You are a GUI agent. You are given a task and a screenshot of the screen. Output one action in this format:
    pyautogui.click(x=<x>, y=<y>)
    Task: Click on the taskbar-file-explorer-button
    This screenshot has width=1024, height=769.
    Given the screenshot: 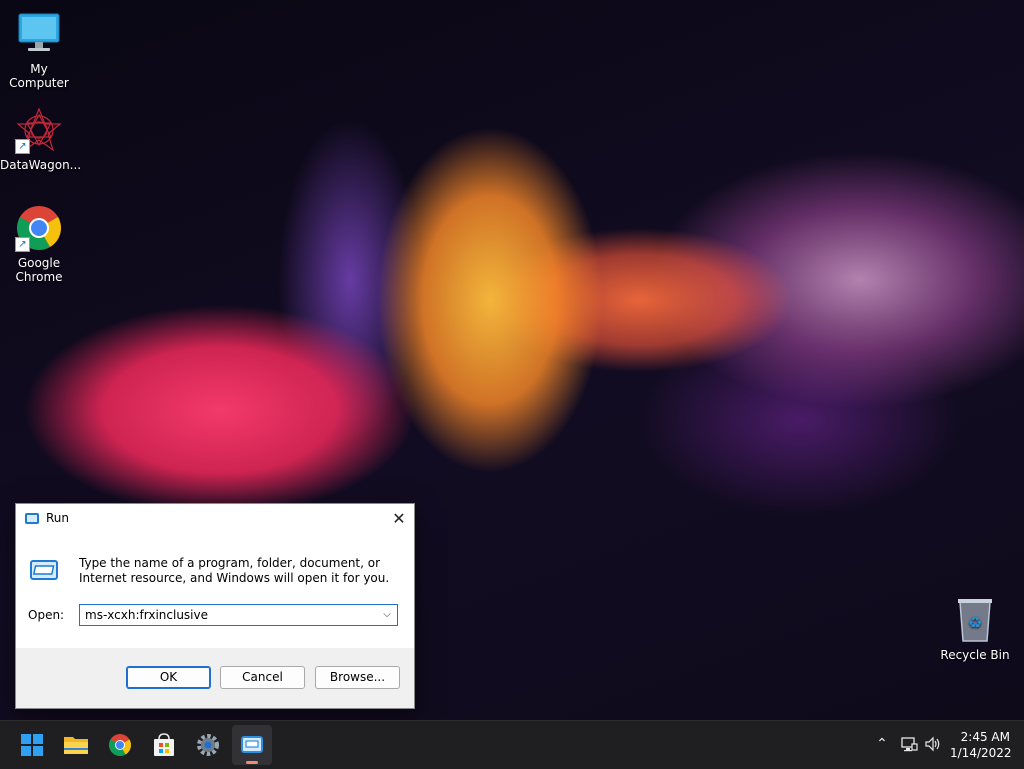 What is the action you would take?
    pyautogui.click(x=76, y=745)
    